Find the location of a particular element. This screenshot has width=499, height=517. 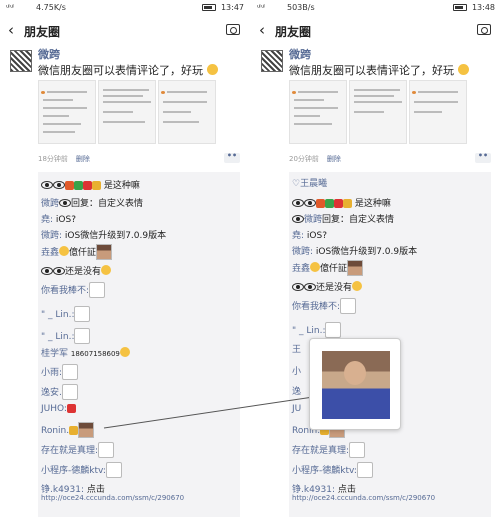

commenter-name: 王 is located at coordinates (296, 350).